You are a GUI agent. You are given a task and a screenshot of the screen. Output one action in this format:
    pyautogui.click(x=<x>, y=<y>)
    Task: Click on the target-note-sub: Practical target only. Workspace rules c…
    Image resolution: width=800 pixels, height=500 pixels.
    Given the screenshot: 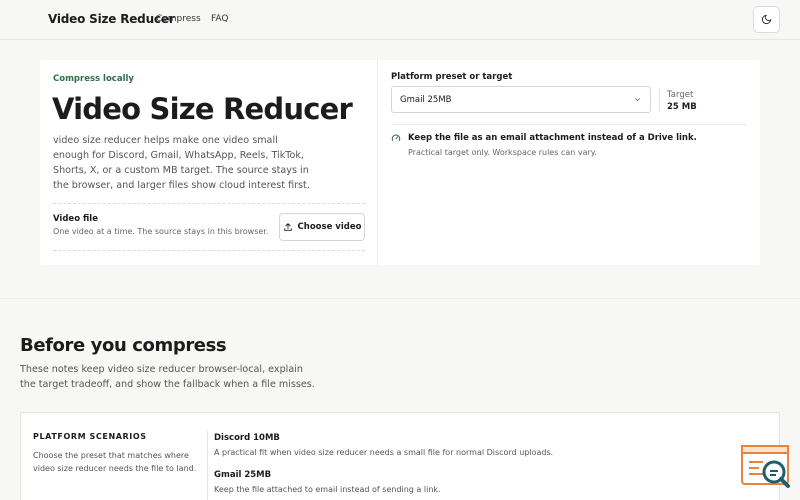 What is the action you would take?
    pyautogui.click(x=502, y=152)
    